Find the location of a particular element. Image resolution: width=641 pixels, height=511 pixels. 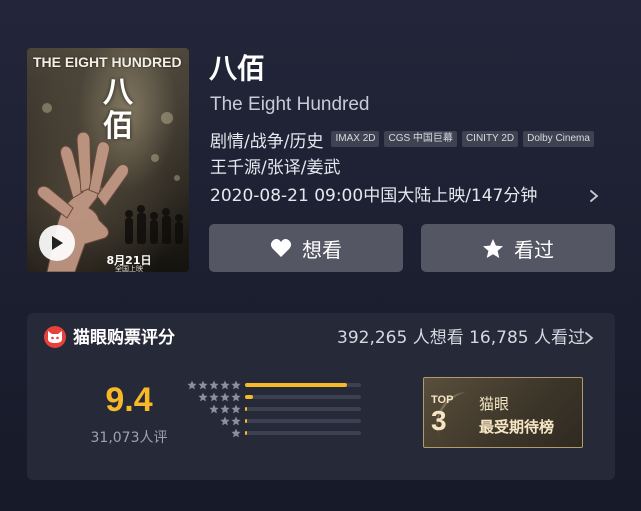

rank-brand: 猫眼 is located at coordinates (494, 404).